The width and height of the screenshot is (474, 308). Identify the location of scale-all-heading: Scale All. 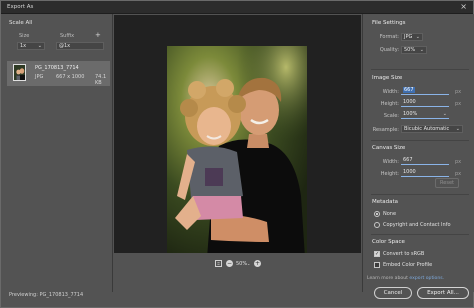
(21, 23).